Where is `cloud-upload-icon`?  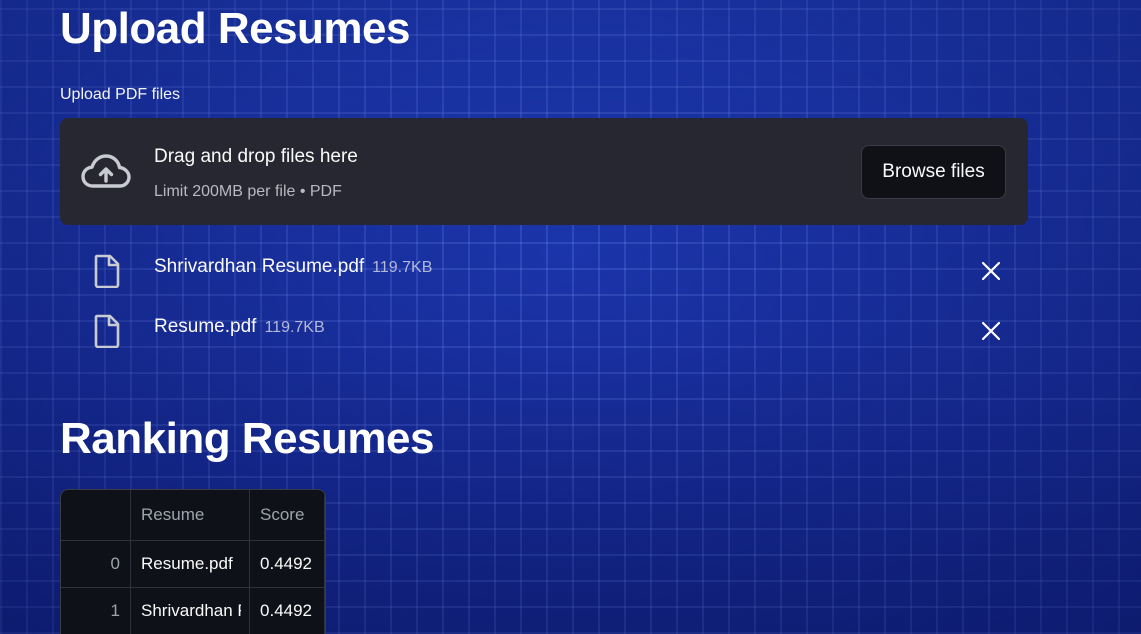
cloud-upload-icon is located at coordinates (106, 171).